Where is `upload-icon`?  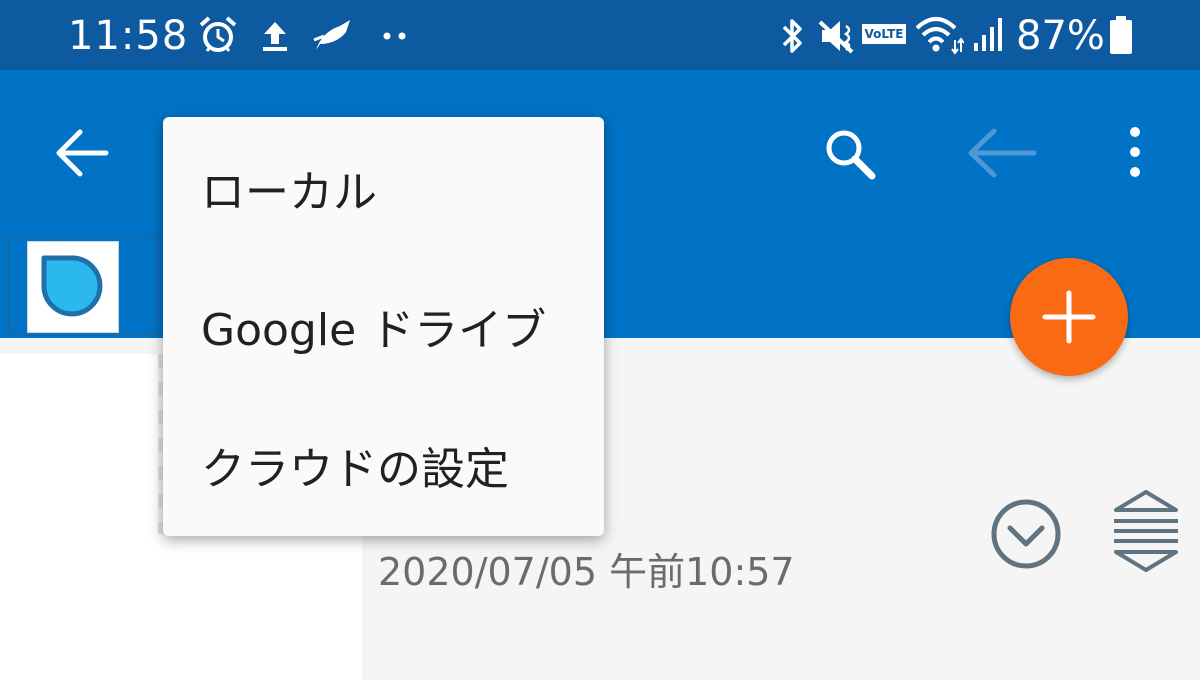 upload-icon is located at coordinates (275, 36).